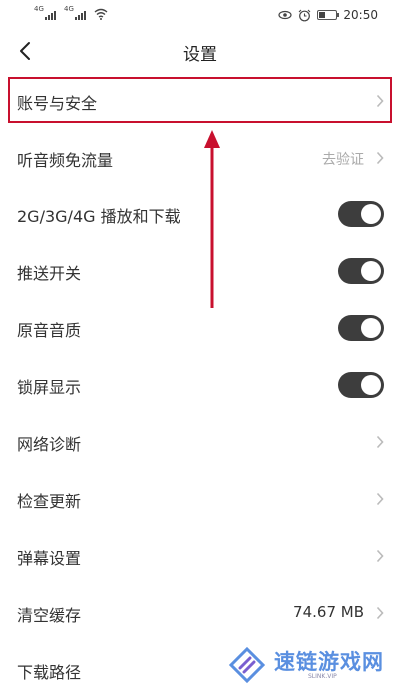 The width and height of the screenshot is (400, 698). Describe the element at coordinates (200, 498) in the screenshot. I see `settings-row-check-update: 检查更新` at that location.